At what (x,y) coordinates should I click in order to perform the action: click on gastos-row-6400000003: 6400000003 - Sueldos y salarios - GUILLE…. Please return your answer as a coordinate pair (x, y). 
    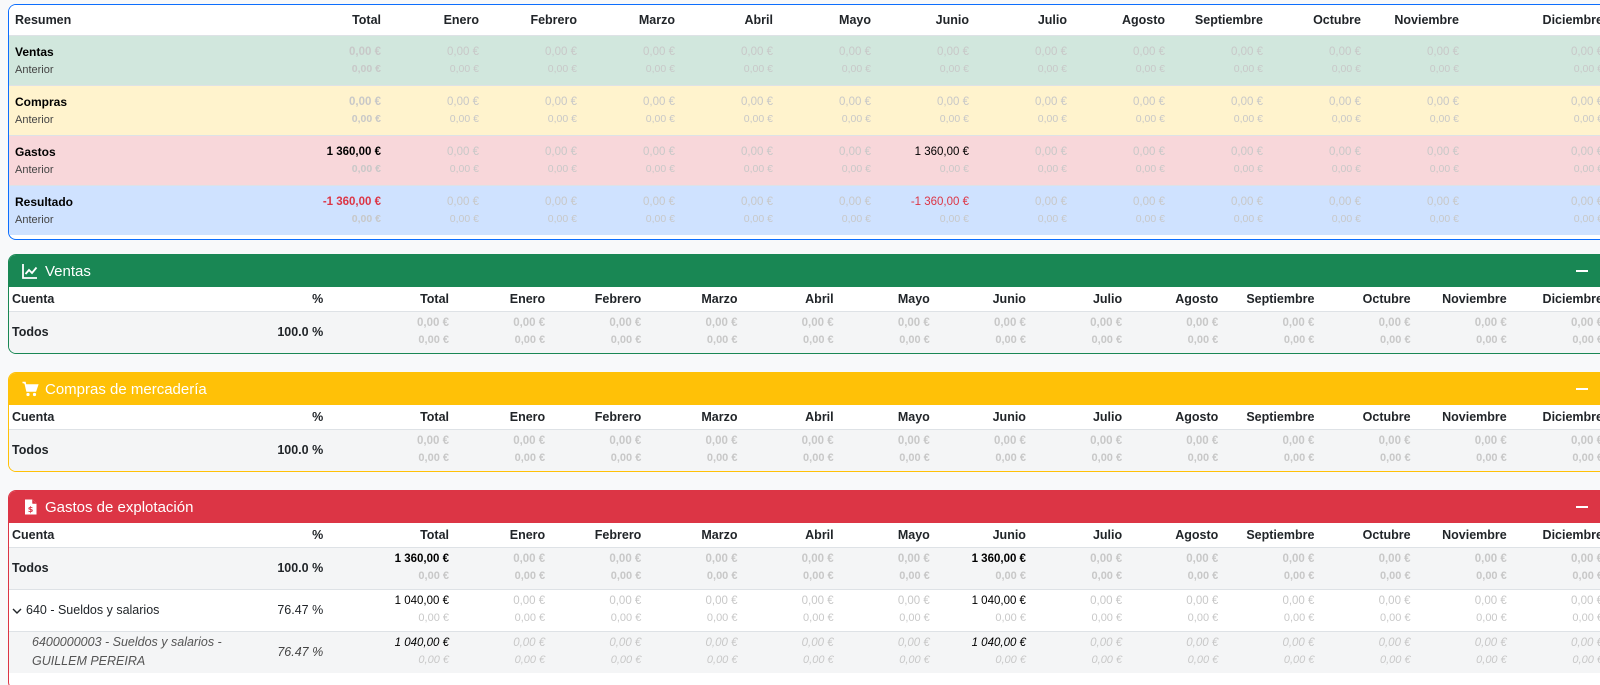
    Looking at the image, I should click on (804, 651).